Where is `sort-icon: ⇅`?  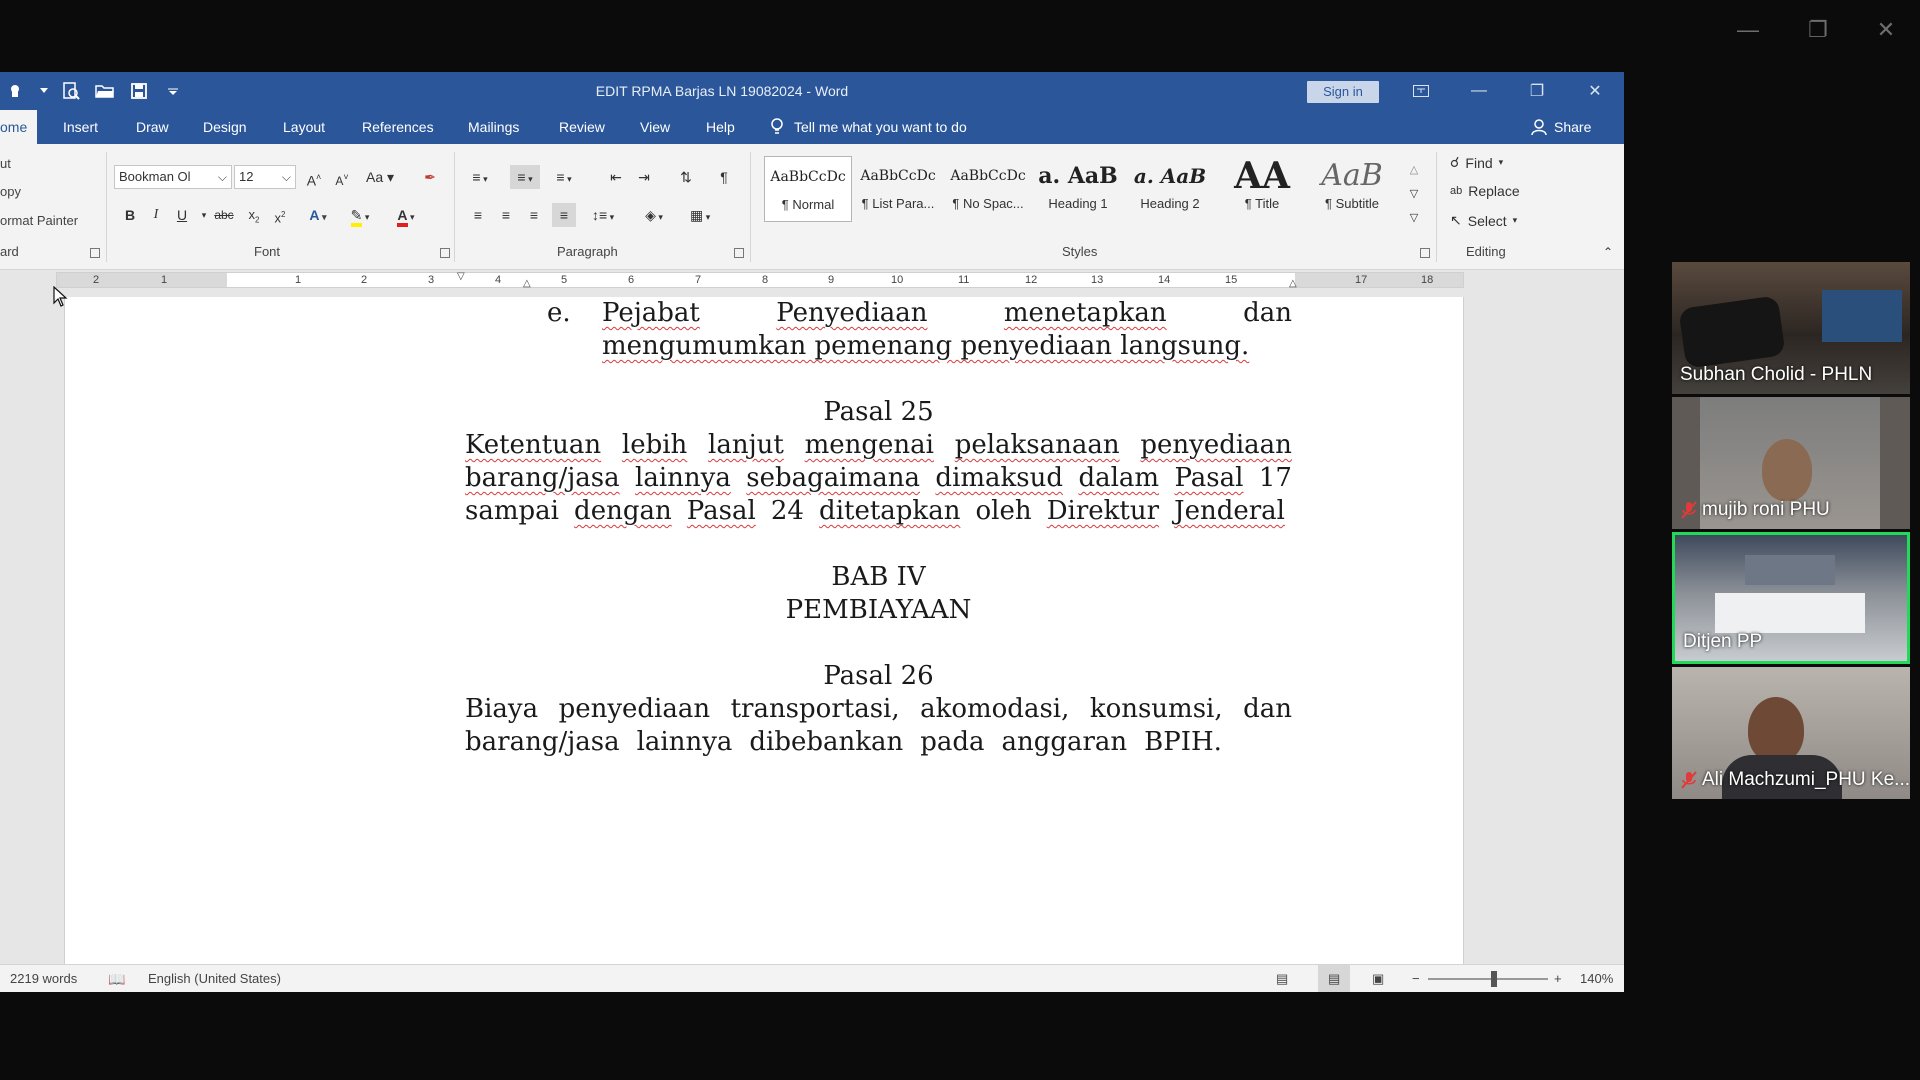
sort-icon: ⇅ is located at coordinates (686, 177).